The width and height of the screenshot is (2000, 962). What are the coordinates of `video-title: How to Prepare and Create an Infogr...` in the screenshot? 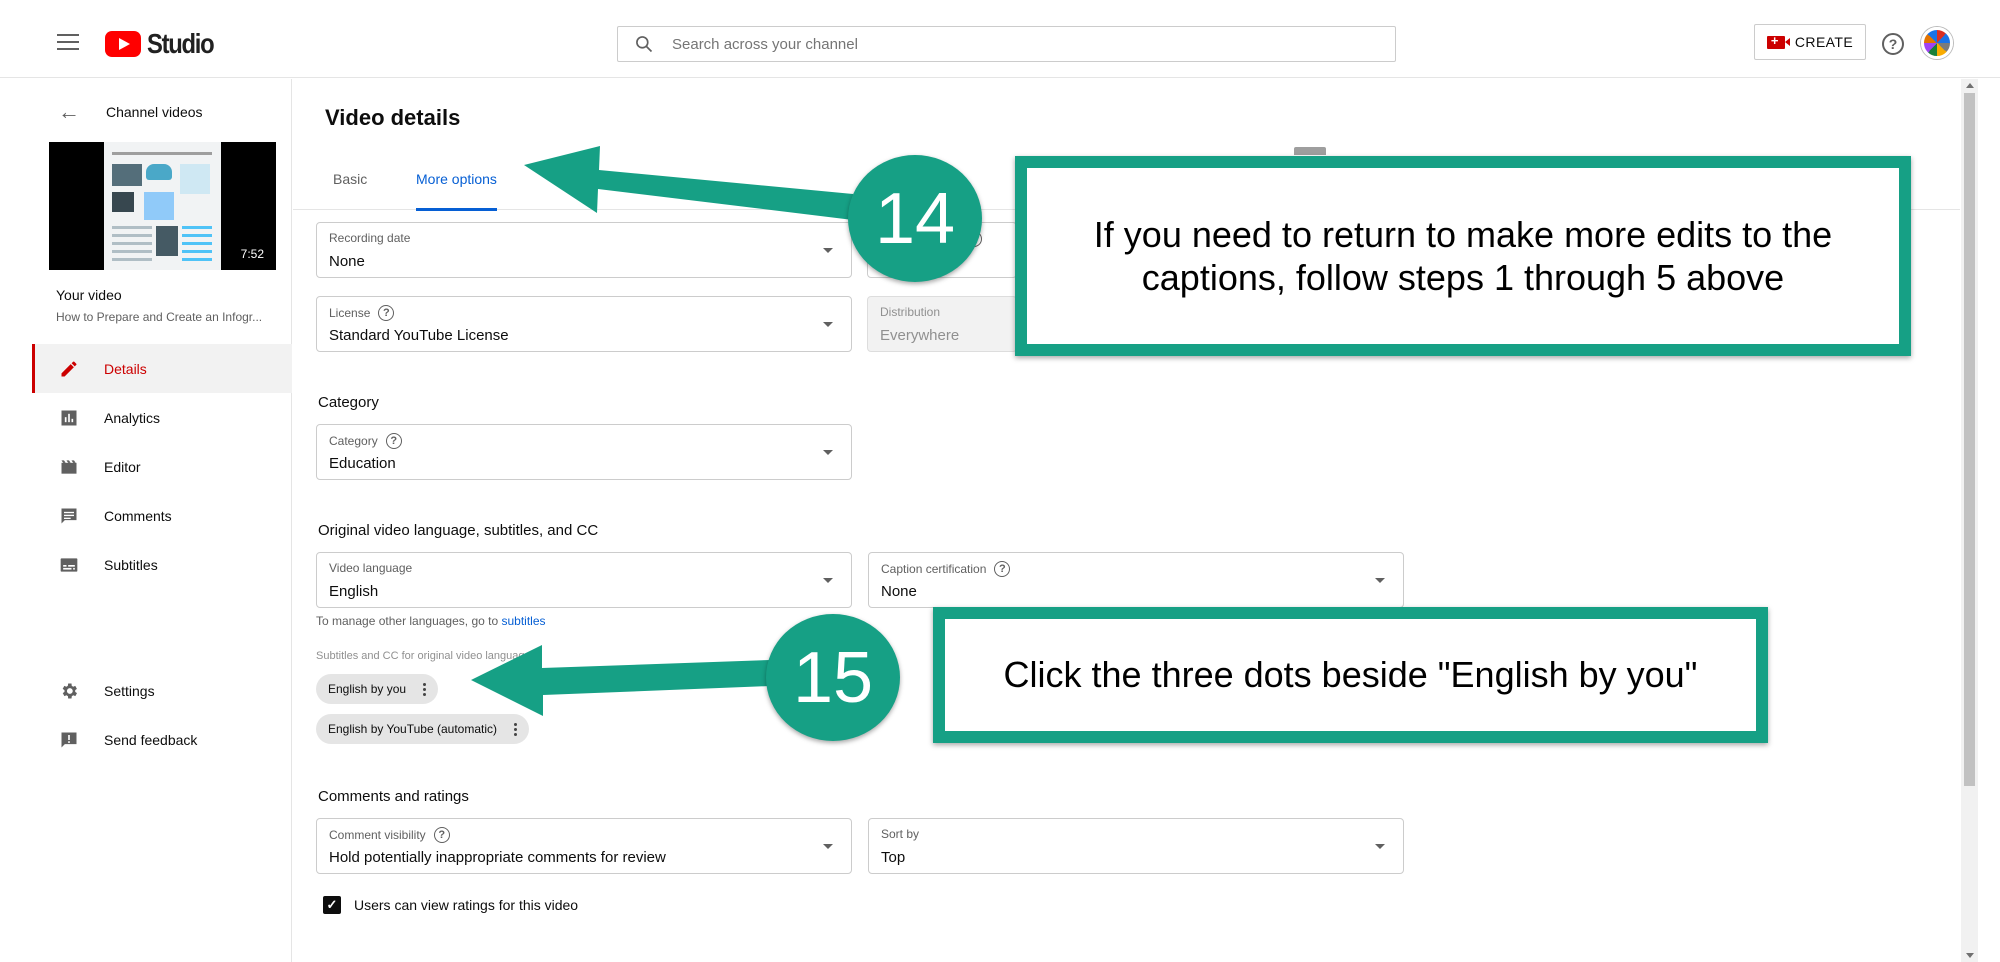 It's located at (159, 317).